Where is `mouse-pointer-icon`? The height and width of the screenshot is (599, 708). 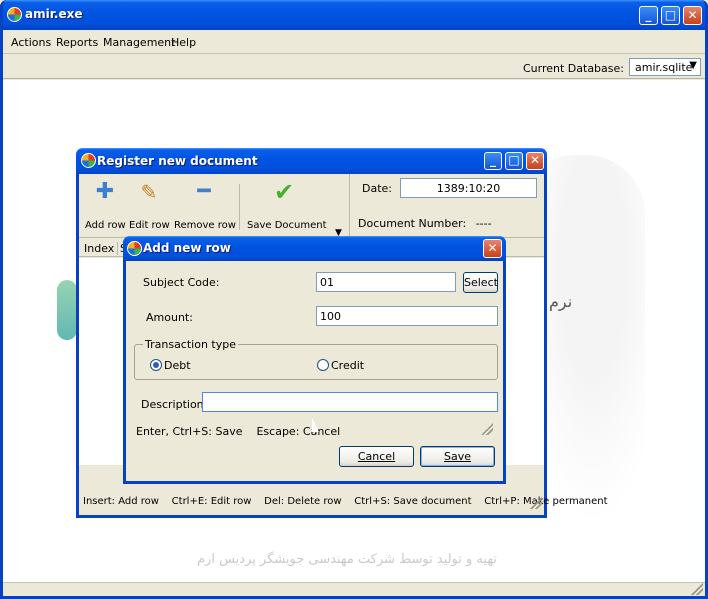 mouse-pointer-icon is located at coordinates (315, 425).